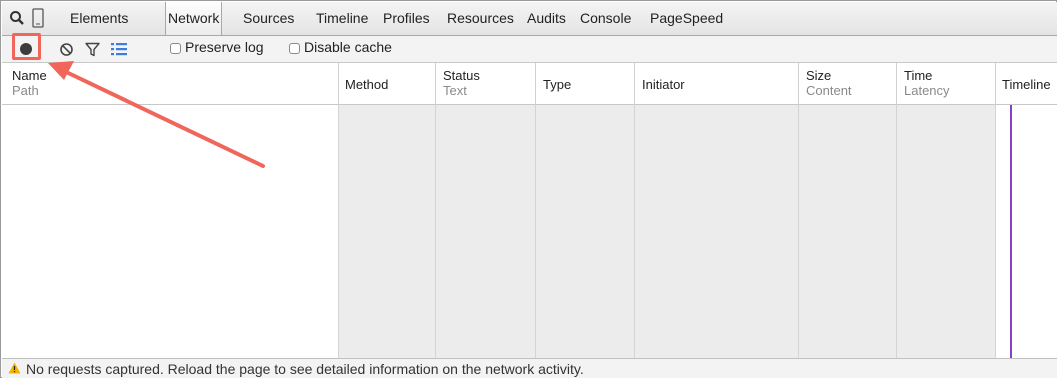  I want to click on tab-timeline: Timeline, so click(342, 18).